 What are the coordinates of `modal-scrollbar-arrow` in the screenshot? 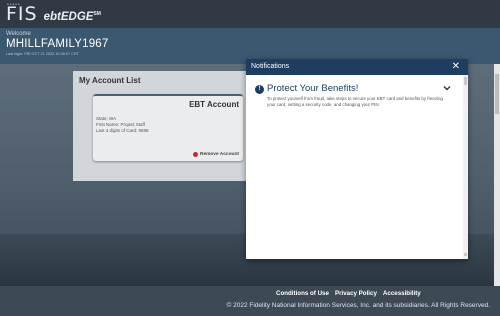 It's located at (465, 254).